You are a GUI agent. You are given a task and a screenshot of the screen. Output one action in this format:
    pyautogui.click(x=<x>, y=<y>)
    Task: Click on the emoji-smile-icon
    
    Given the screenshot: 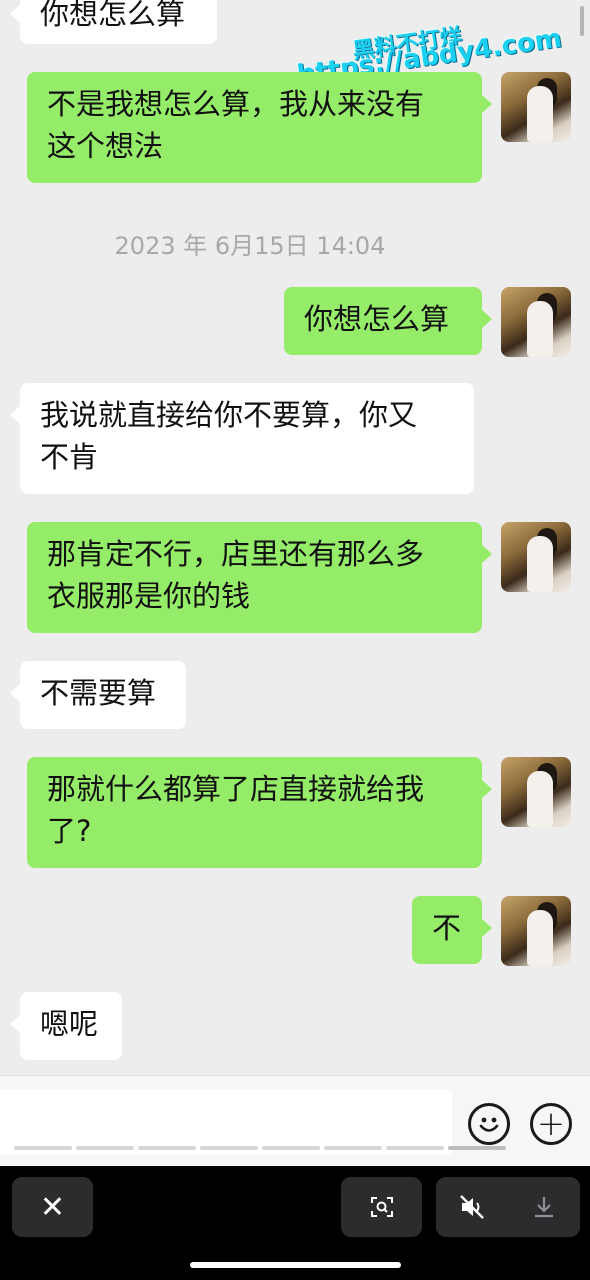 What is the action you would take?
    pyautogui.click(x=489, y=1124)
    